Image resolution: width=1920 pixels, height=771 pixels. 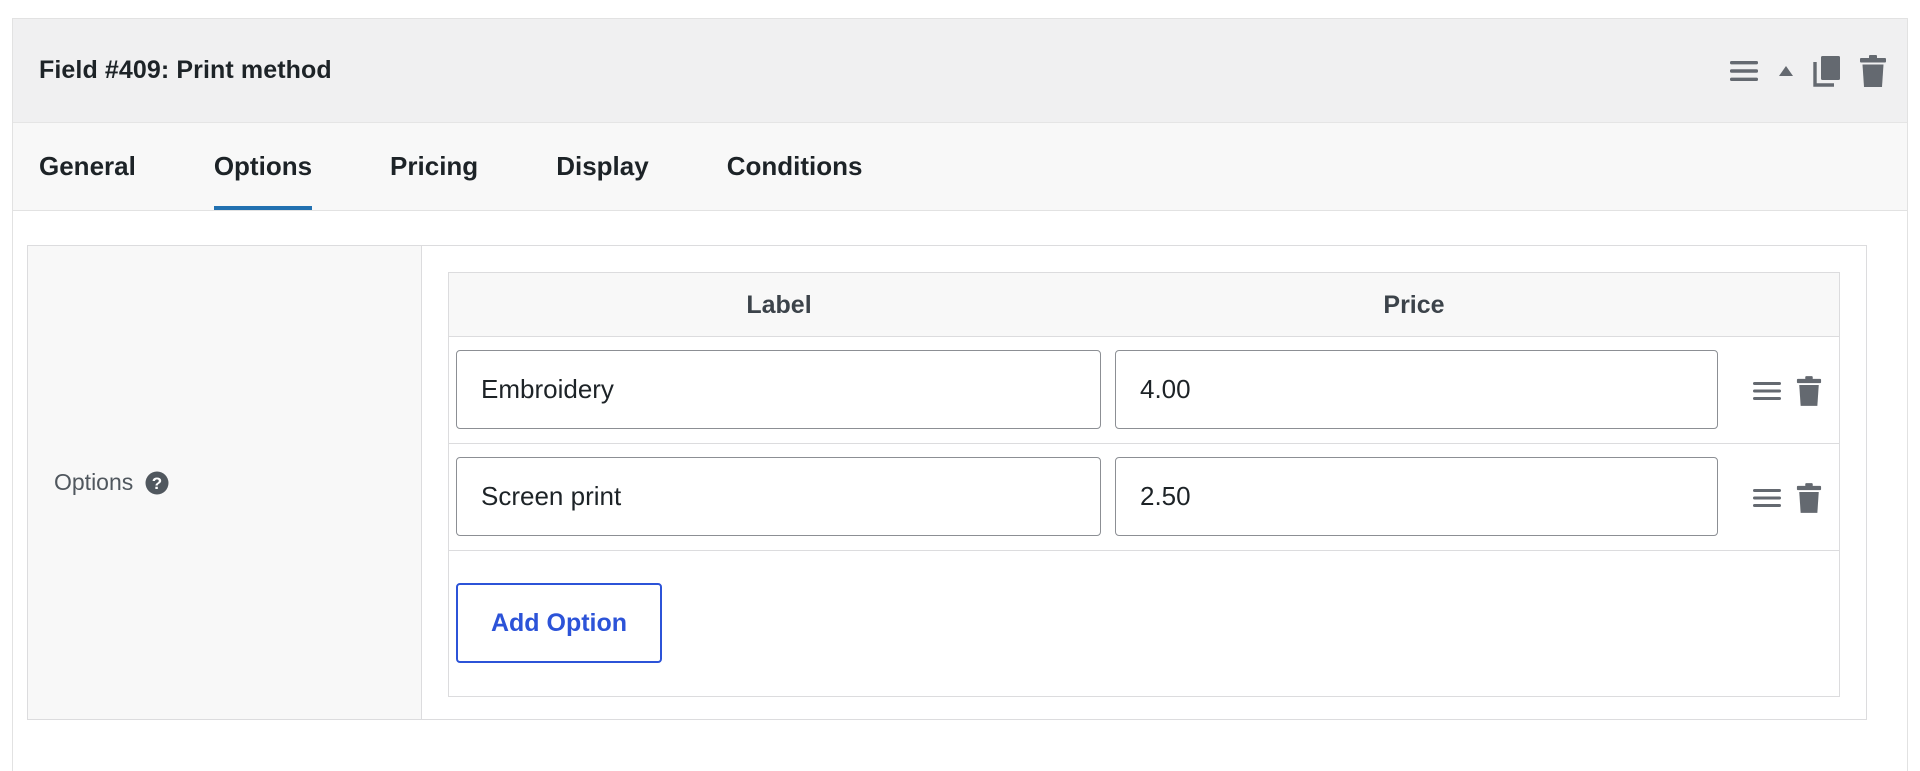 What do you see at coordinates (87, 166) in the screenshot?
I see `tab-general: General` at bounding box center [87, 166].